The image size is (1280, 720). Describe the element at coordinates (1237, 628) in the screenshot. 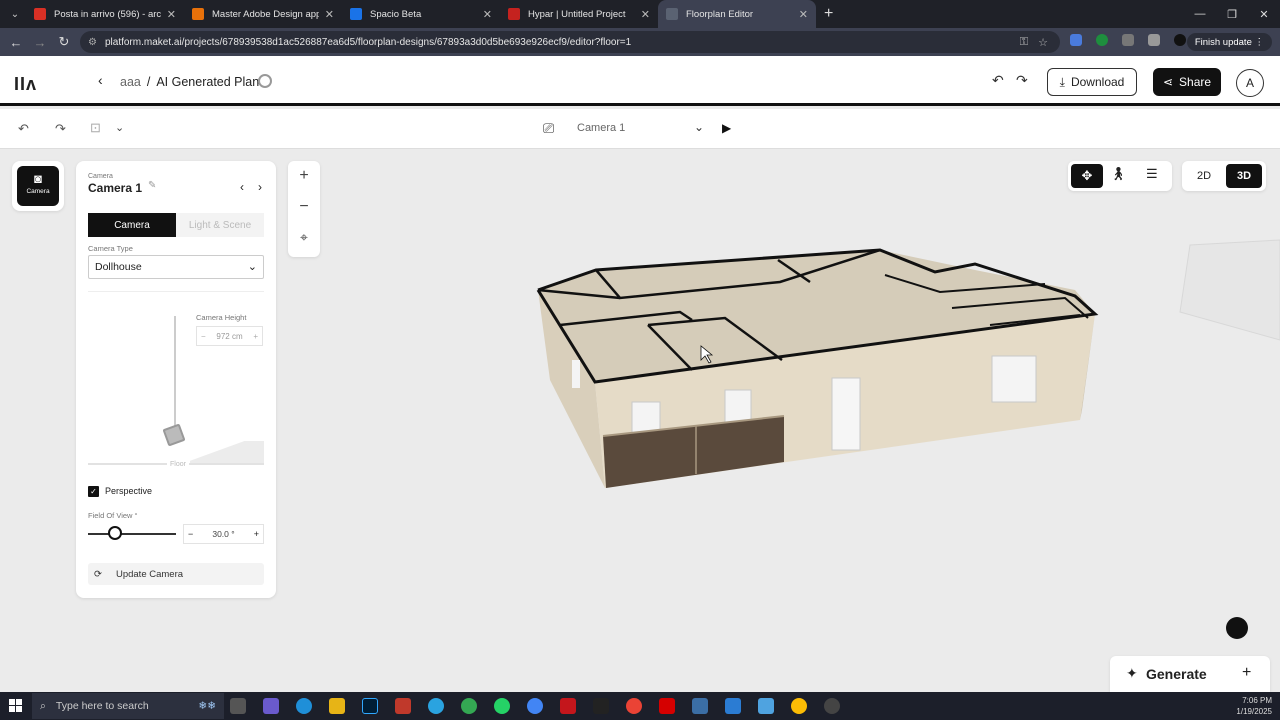

I see `help-chat-button` at that location.